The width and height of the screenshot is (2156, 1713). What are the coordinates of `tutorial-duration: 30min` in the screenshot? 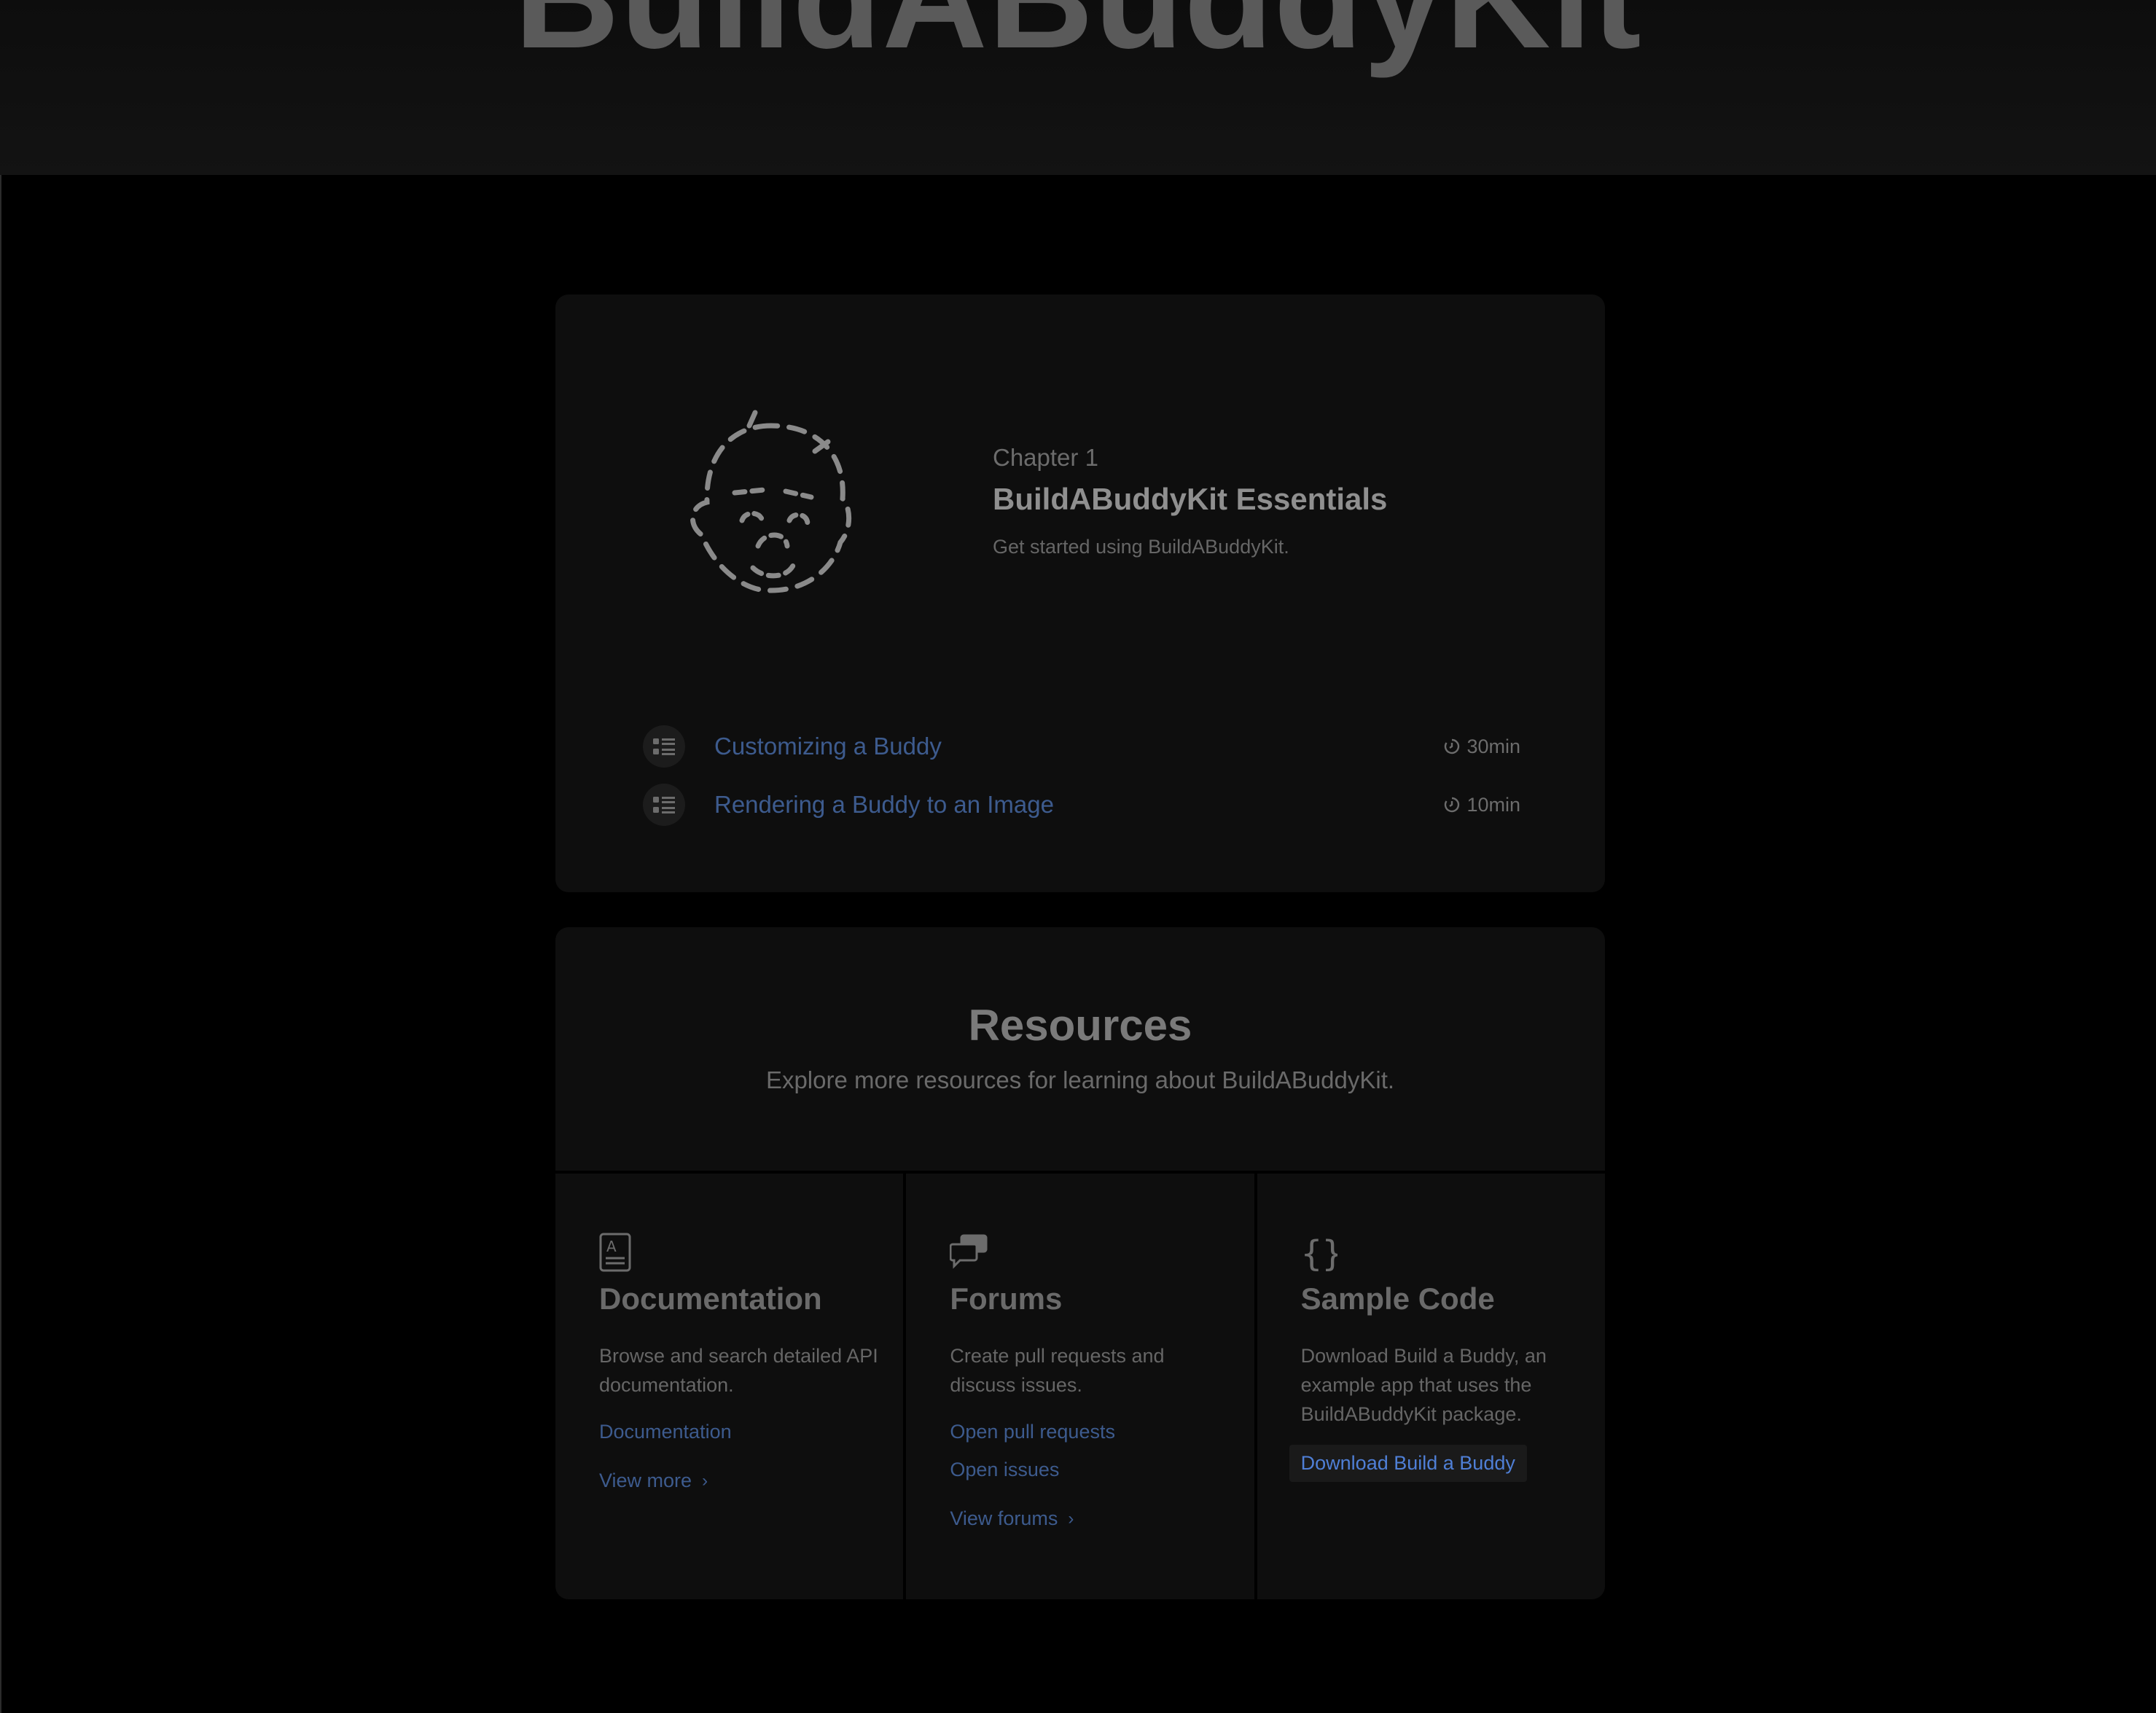 It's located at (1482, 746).